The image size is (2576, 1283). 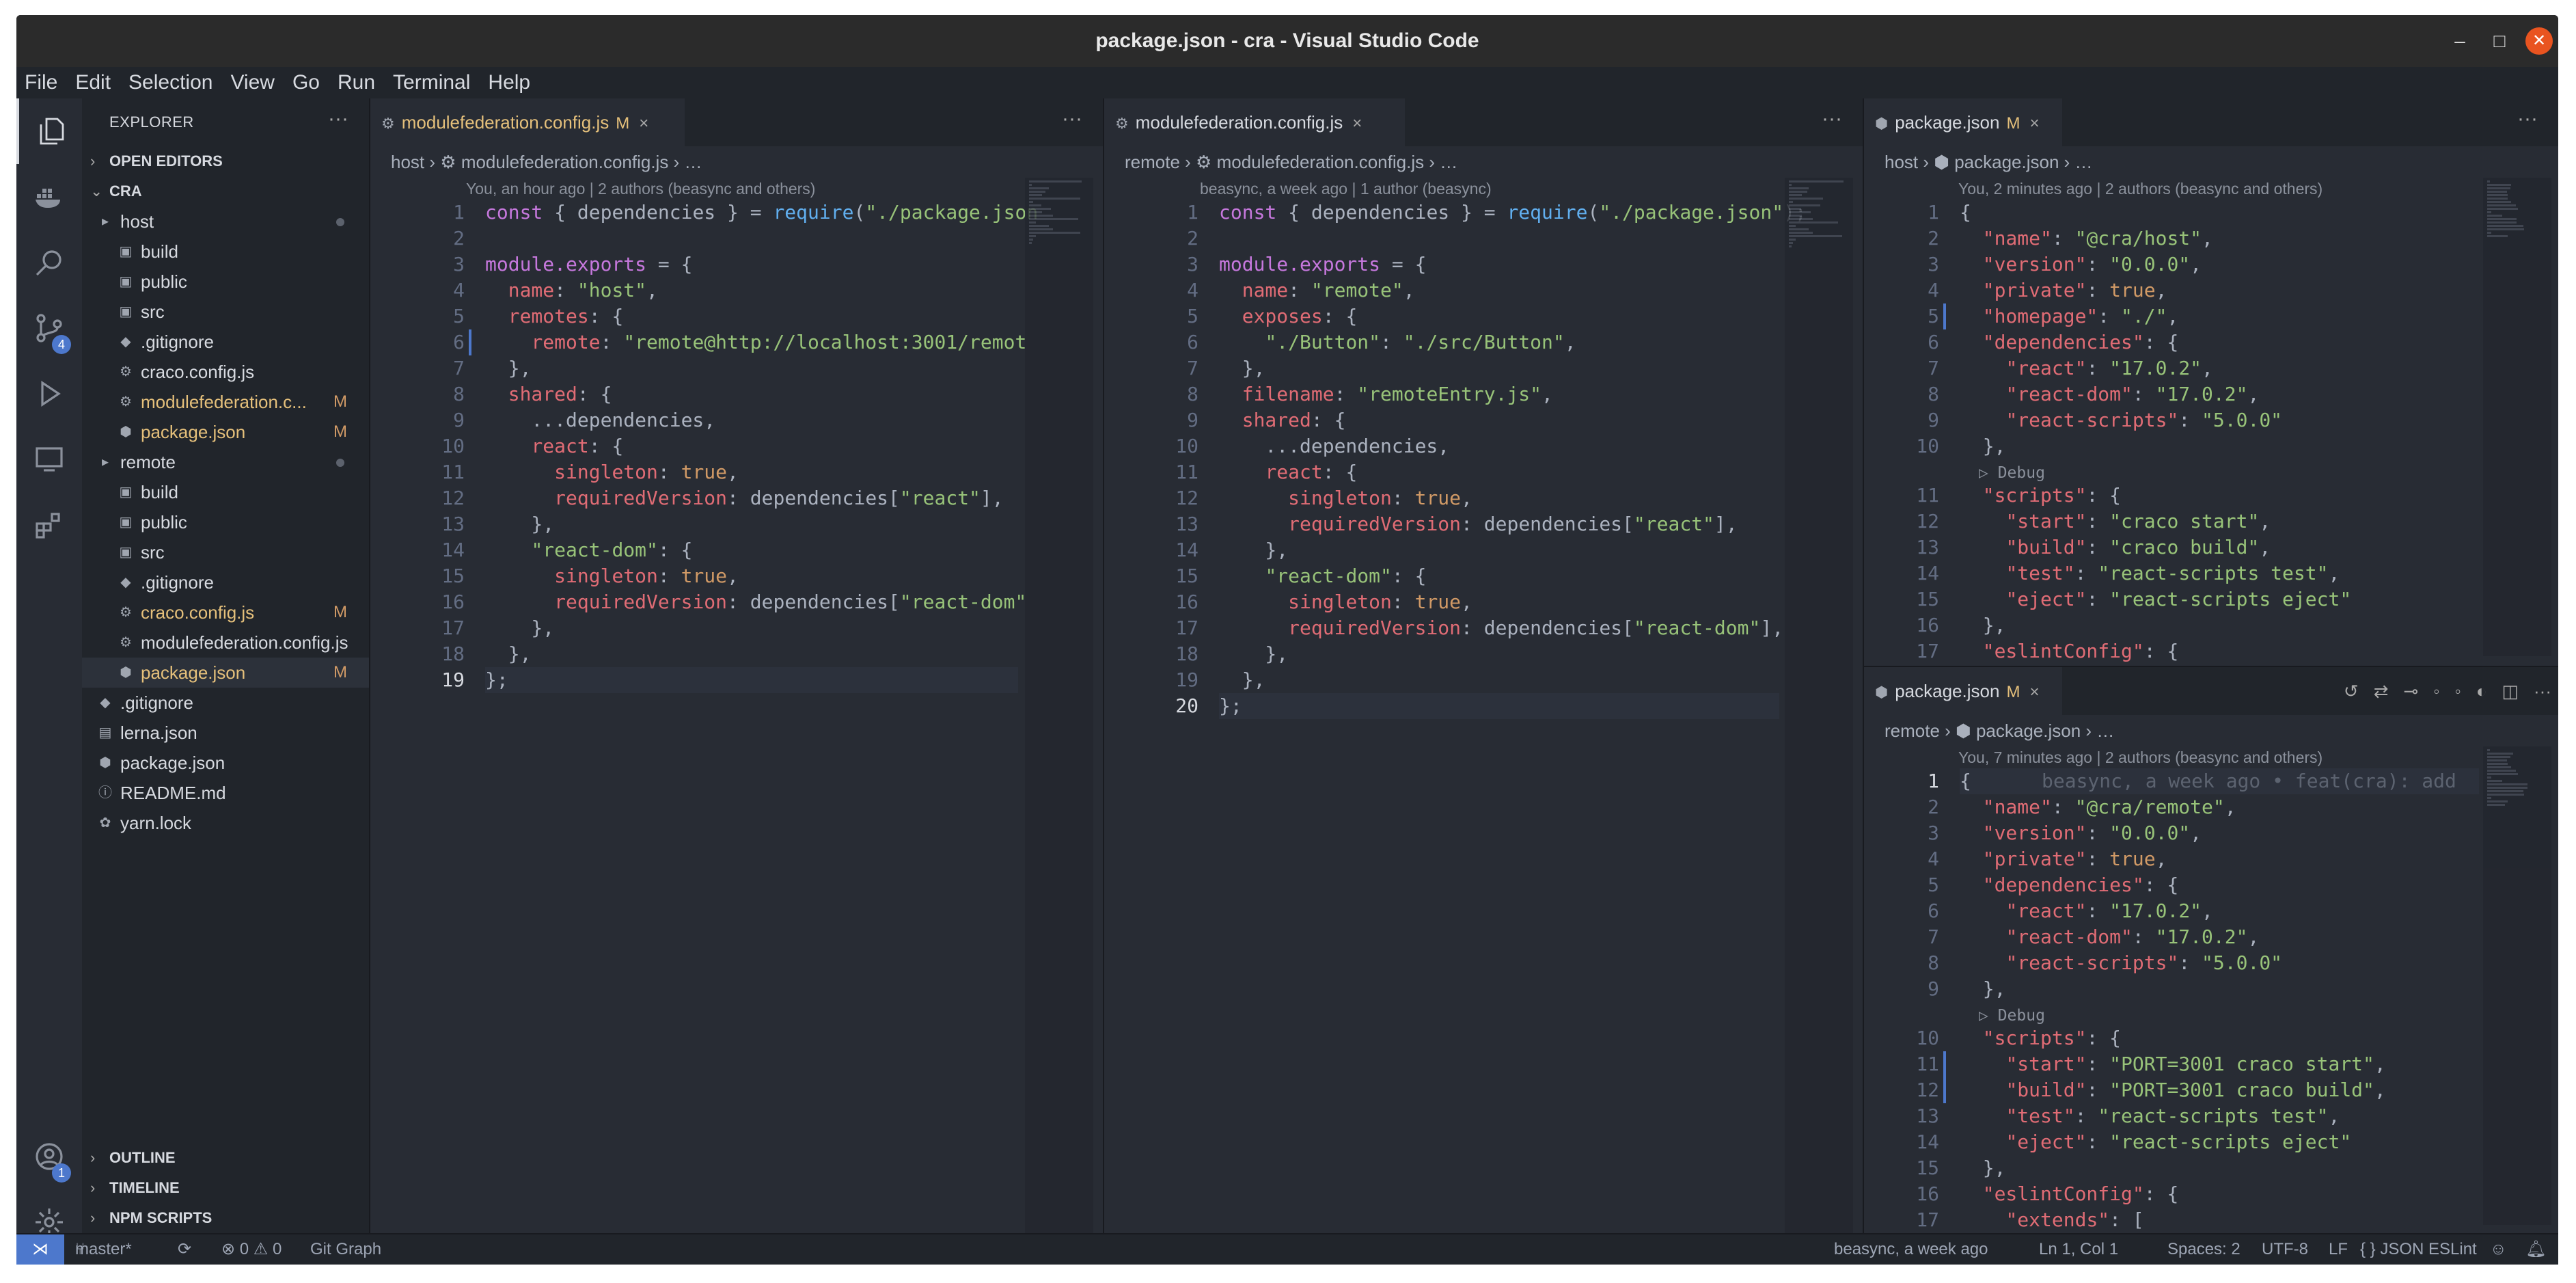 What do you see at coordinates (1346, 189) in the screenshot?
I see `codelens-blame: beasync, a week ago | 1 author (beasync)` at bounding box center [1346, 189].